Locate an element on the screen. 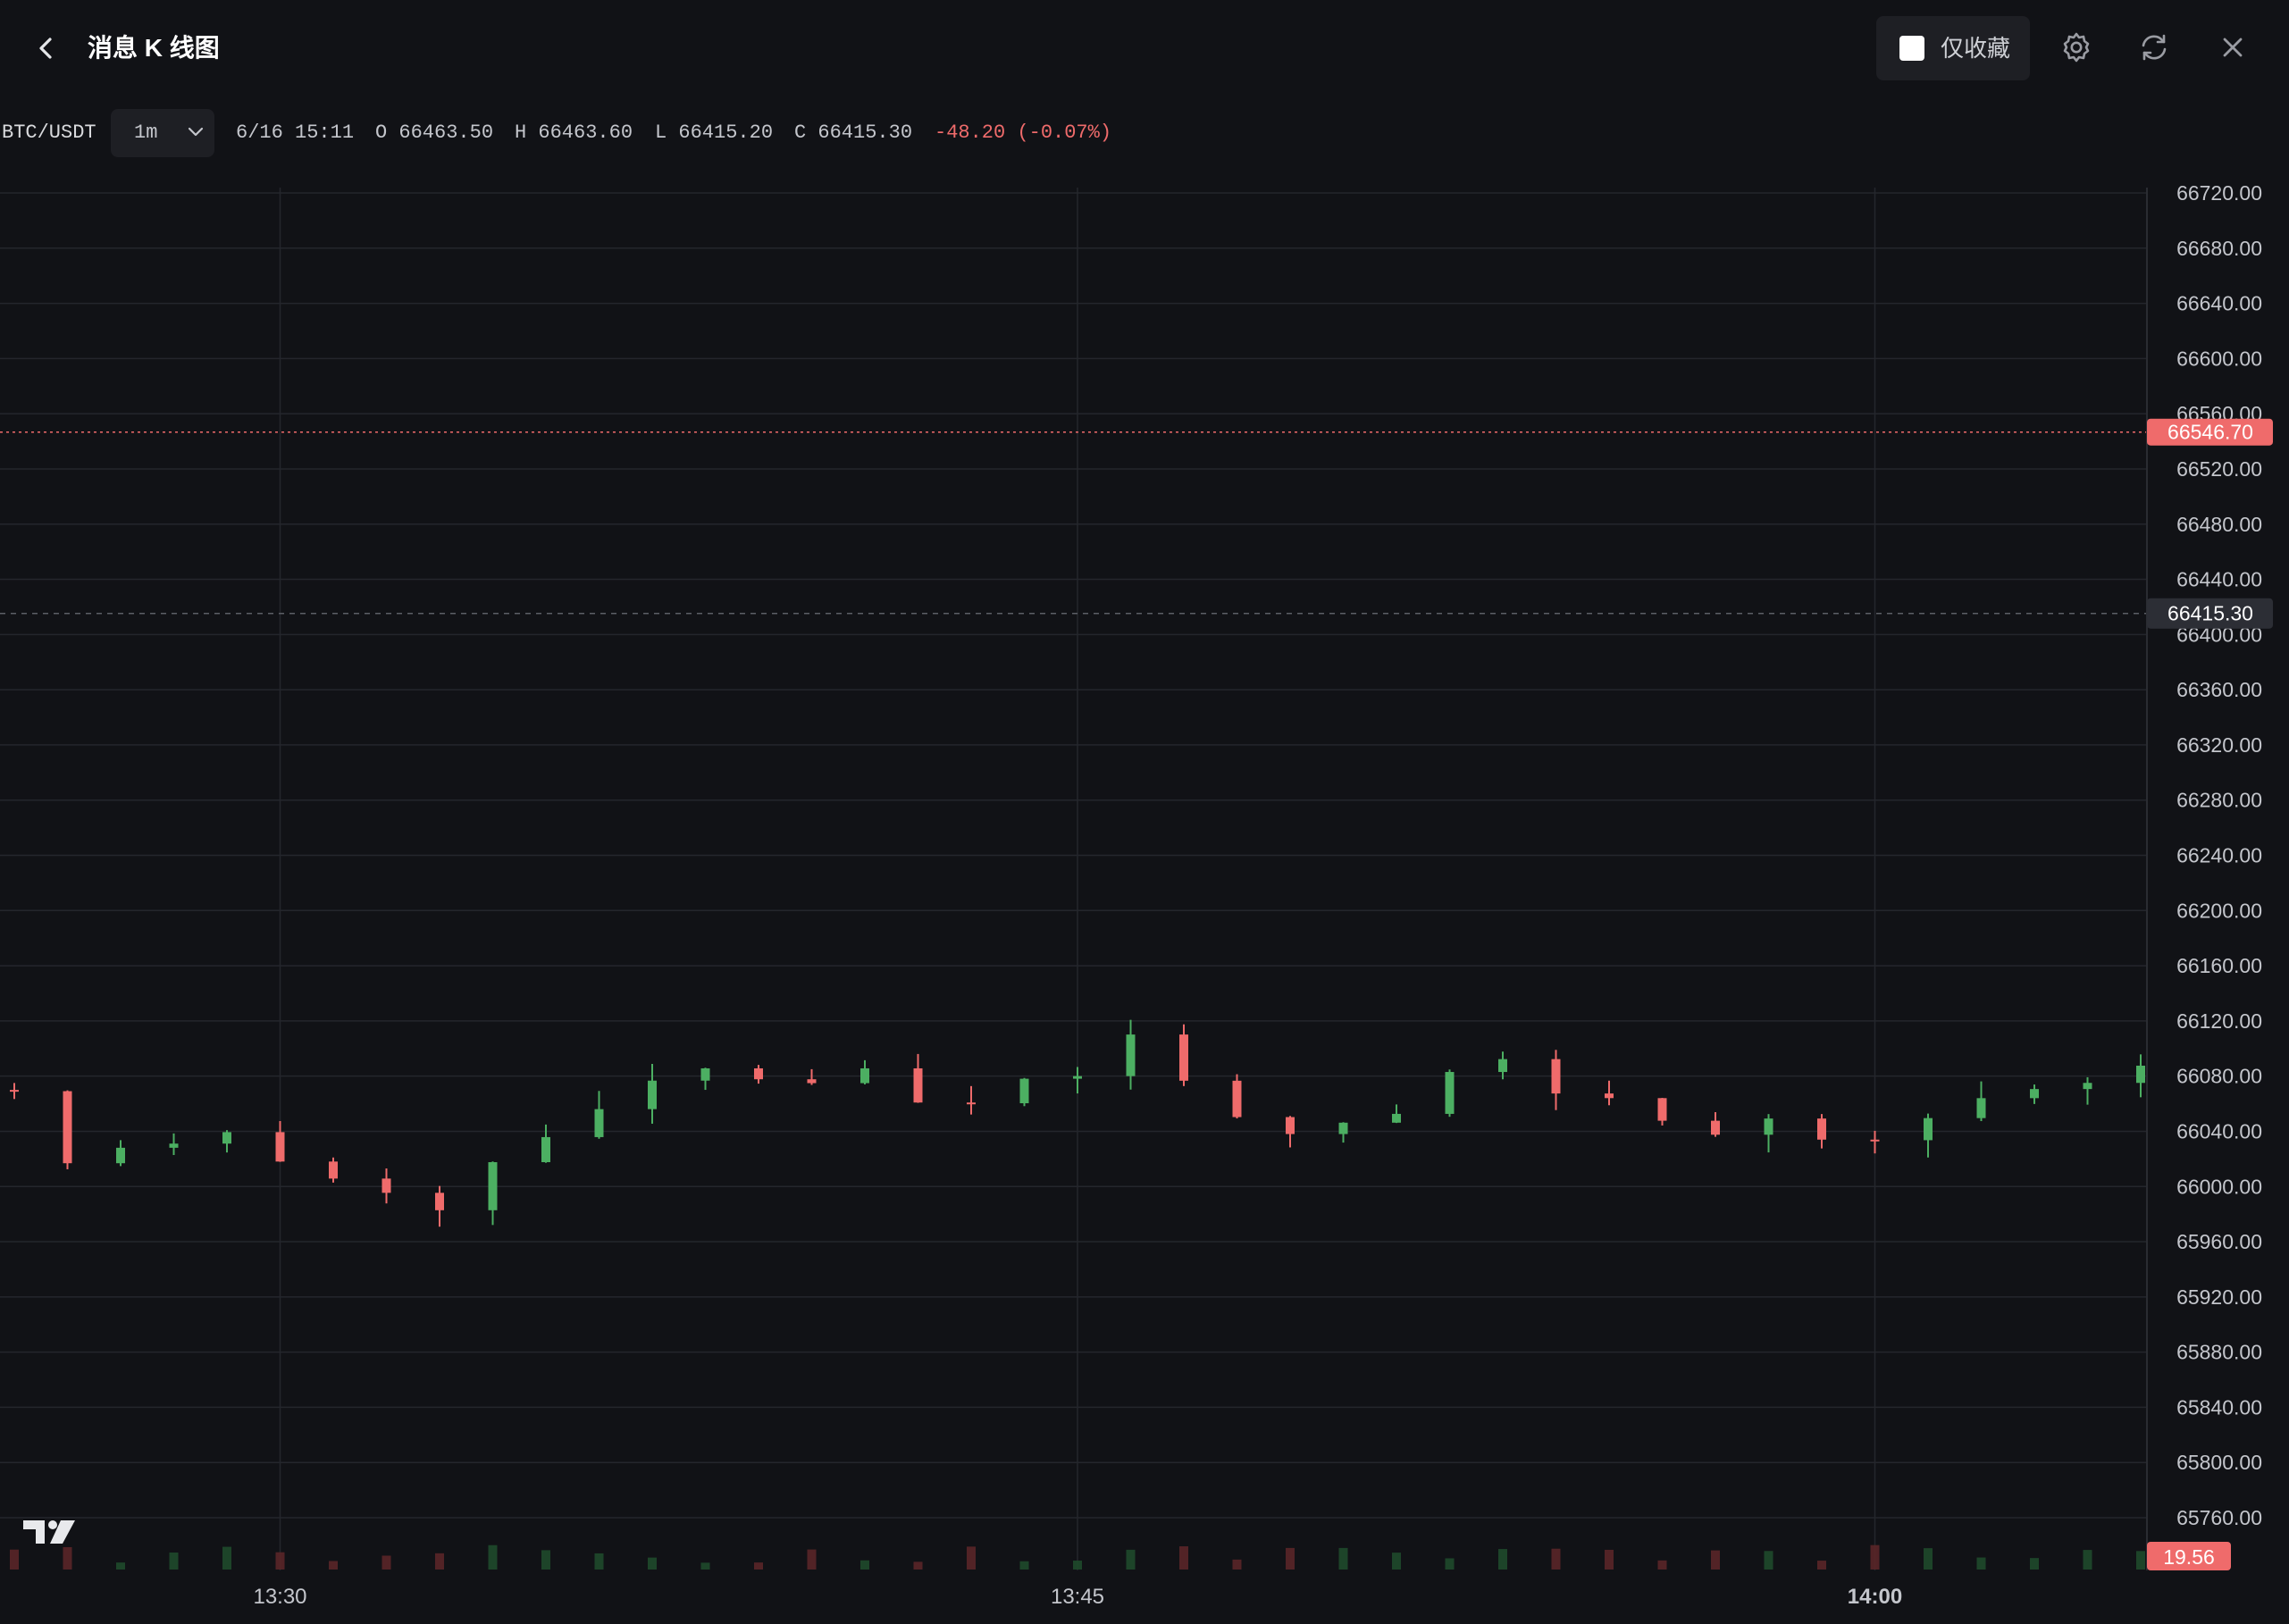 This screenshot has height=1624, width=2289. price-axis-label: 66160.00 is located at coordinates (2219, 966).